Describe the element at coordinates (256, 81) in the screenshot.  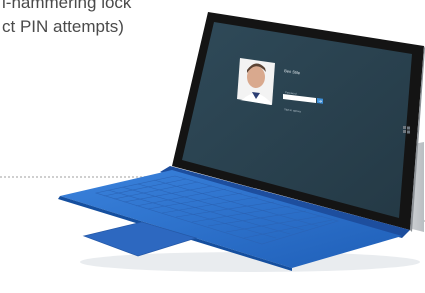
I see `user-avatar` at that location.